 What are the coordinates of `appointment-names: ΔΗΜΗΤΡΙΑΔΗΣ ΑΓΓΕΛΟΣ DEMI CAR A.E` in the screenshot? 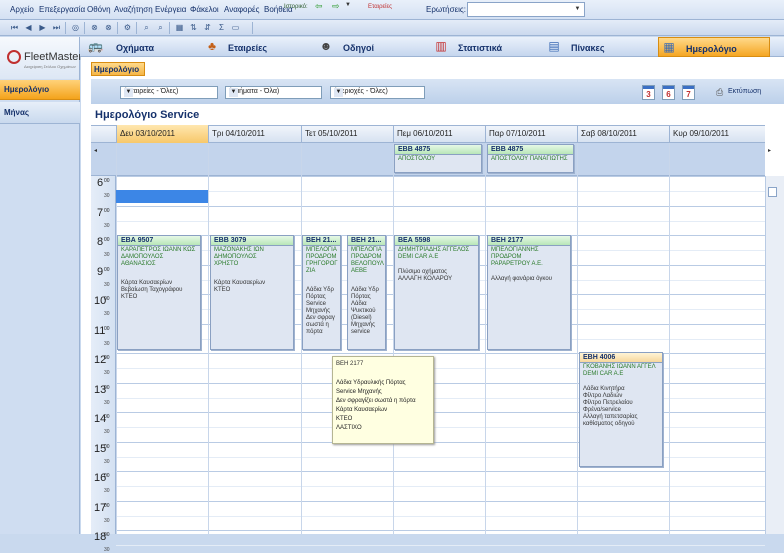 It's located at (434, 253).